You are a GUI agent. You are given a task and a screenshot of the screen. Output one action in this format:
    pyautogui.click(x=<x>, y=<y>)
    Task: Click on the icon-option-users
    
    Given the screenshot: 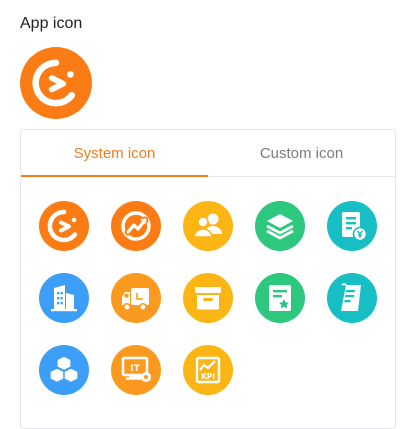 What is the action you would take?
    pyautogui.click(x=208, y=226)
    